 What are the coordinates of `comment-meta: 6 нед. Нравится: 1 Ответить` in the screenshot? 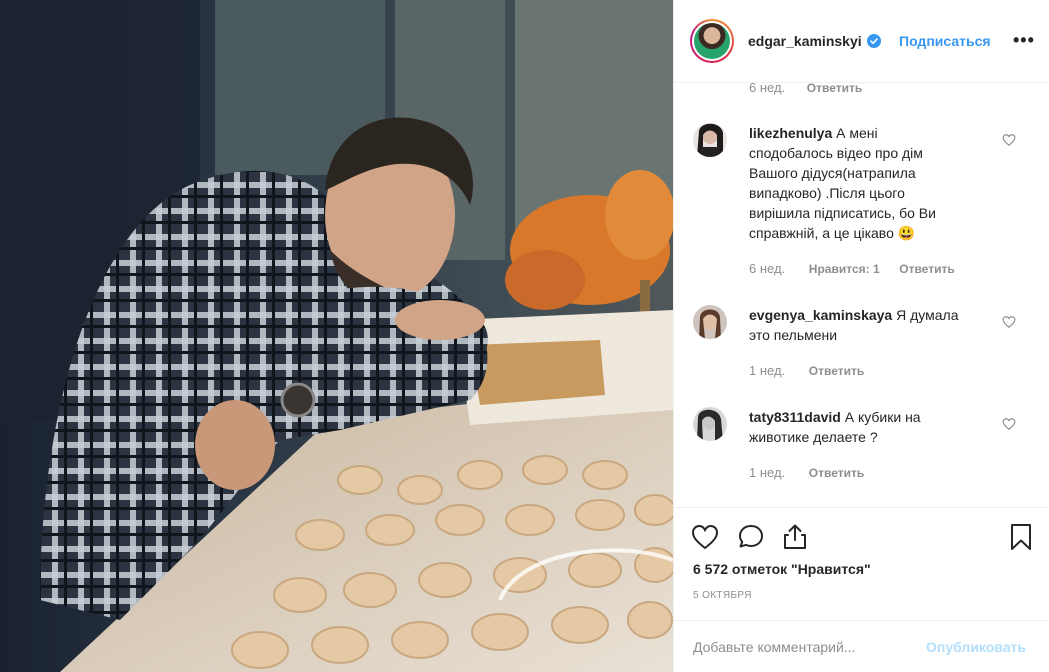 It's located at (852, 268).